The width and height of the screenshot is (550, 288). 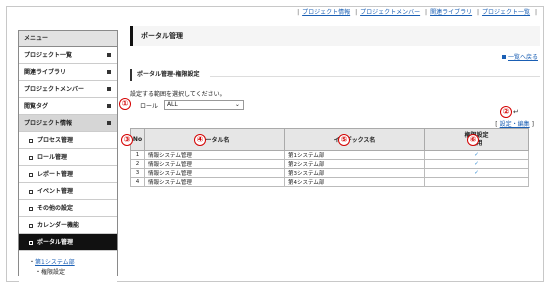 I want to click on role-filter: ロール ALL ⌄, so click(x=187, y=105).